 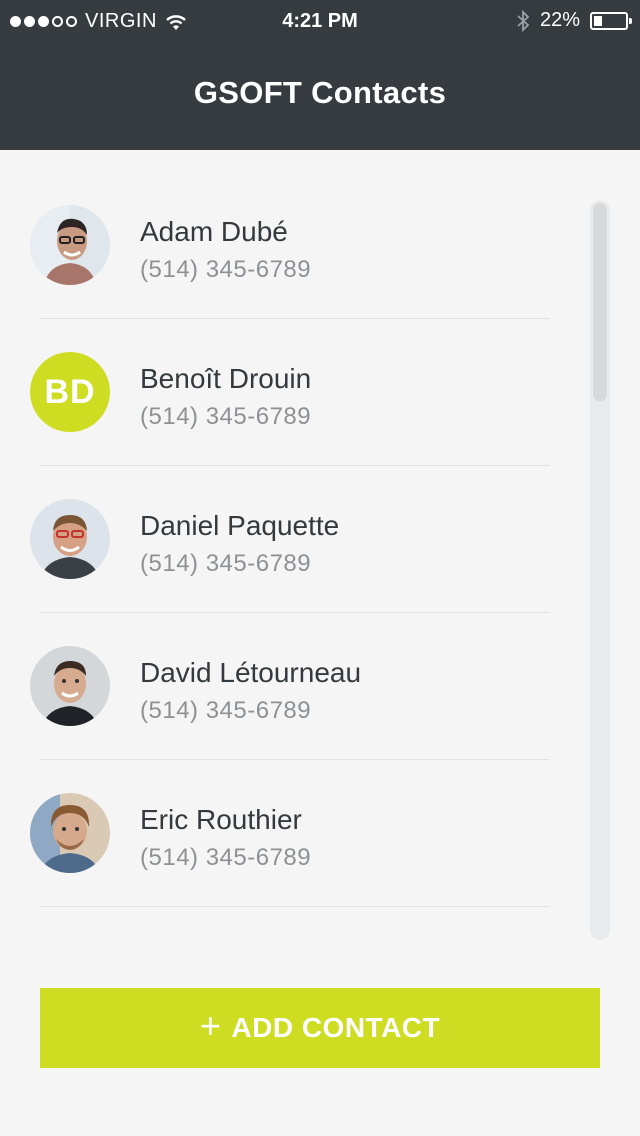 I want to click on contact-name: David Létourneau, so click(x=251, y=672).